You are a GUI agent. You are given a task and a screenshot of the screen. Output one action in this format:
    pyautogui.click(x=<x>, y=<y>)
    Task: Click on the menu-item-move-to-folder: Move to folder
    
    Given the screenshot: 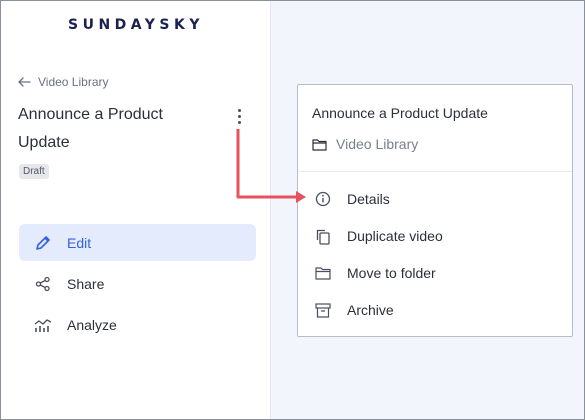 What is the action you would take?
    pyautogui.click(x=435, y=273)
    